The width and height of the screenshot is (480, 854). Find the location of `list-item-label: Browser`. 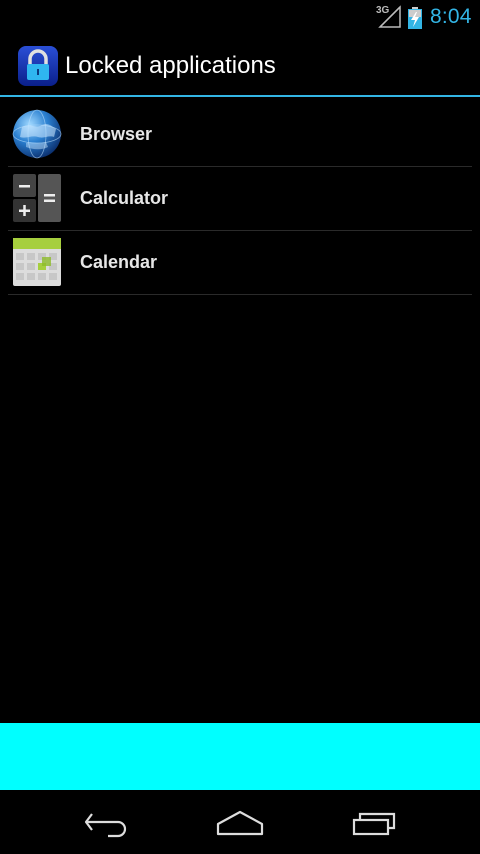

list-item-label: Browser is located at coordinates (116, 134).